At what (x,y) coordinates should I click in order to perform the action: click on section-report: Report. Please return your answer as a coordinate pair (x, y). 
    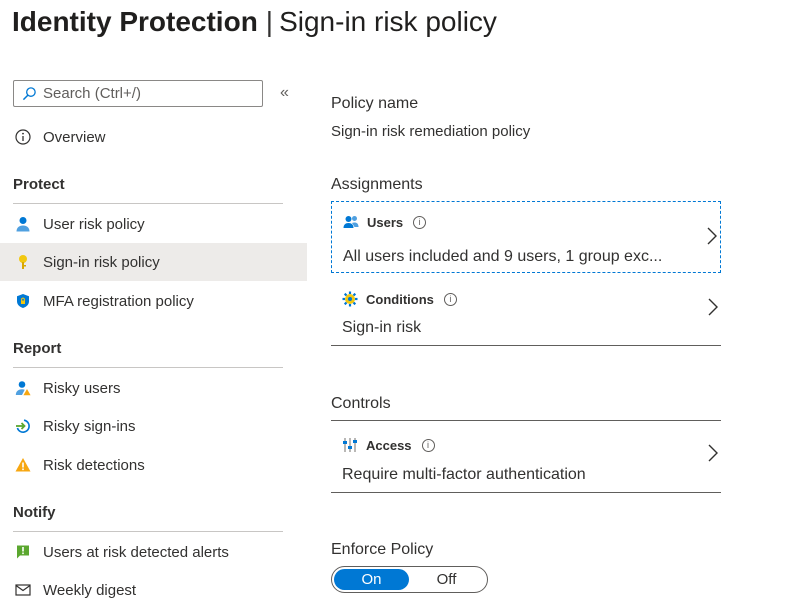
    Looking at the image, I should click on (37, 348).